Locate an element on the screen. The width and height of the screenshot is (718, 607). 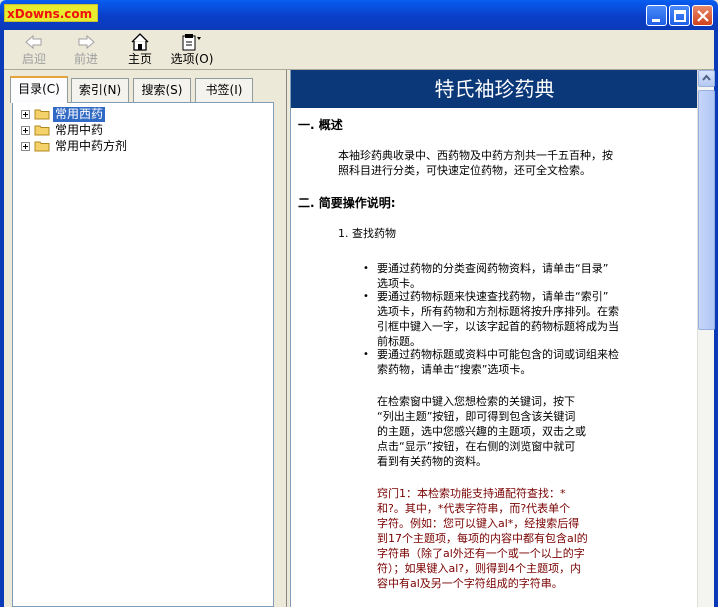
maximize-icon is located at coordinates (680, 16).